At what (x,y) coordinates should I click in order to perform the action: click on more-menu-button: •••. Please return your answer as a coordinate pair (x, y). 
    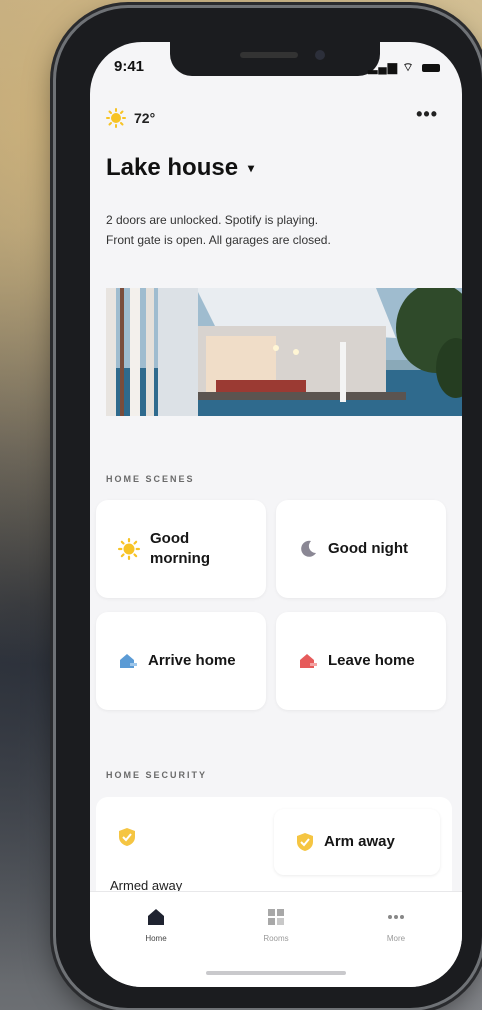
    Looking at the image, I should click on (427, 114).